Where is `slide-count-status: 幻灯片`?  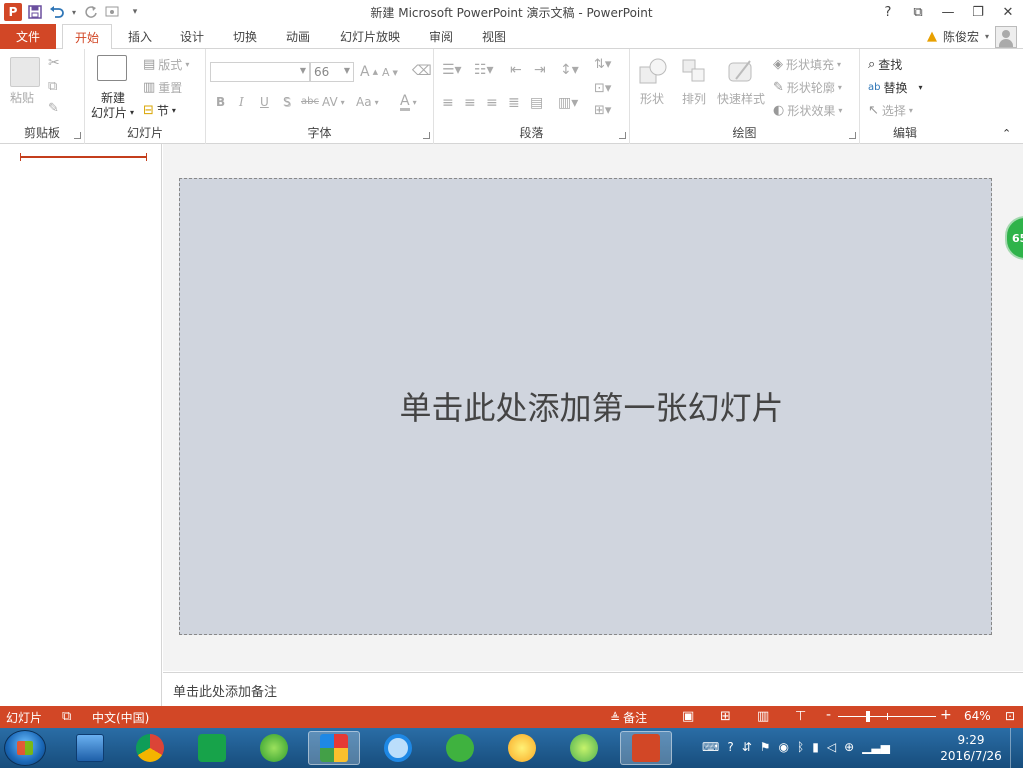
slide-count-status: 幻灯片 is located at coordinates (24, 717).